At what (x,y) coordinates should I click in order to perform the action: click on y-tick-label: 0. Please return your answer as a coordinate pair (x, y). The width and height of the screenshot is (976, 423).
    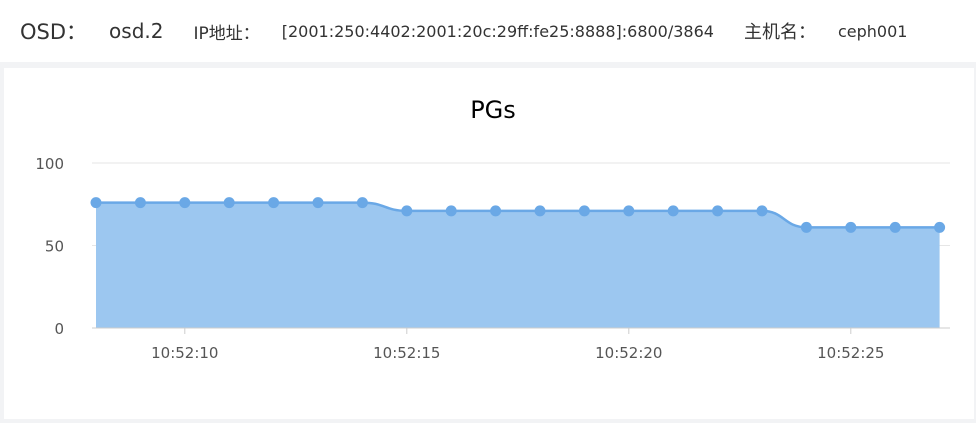
    Looking at the image, I should click on (59, 329).